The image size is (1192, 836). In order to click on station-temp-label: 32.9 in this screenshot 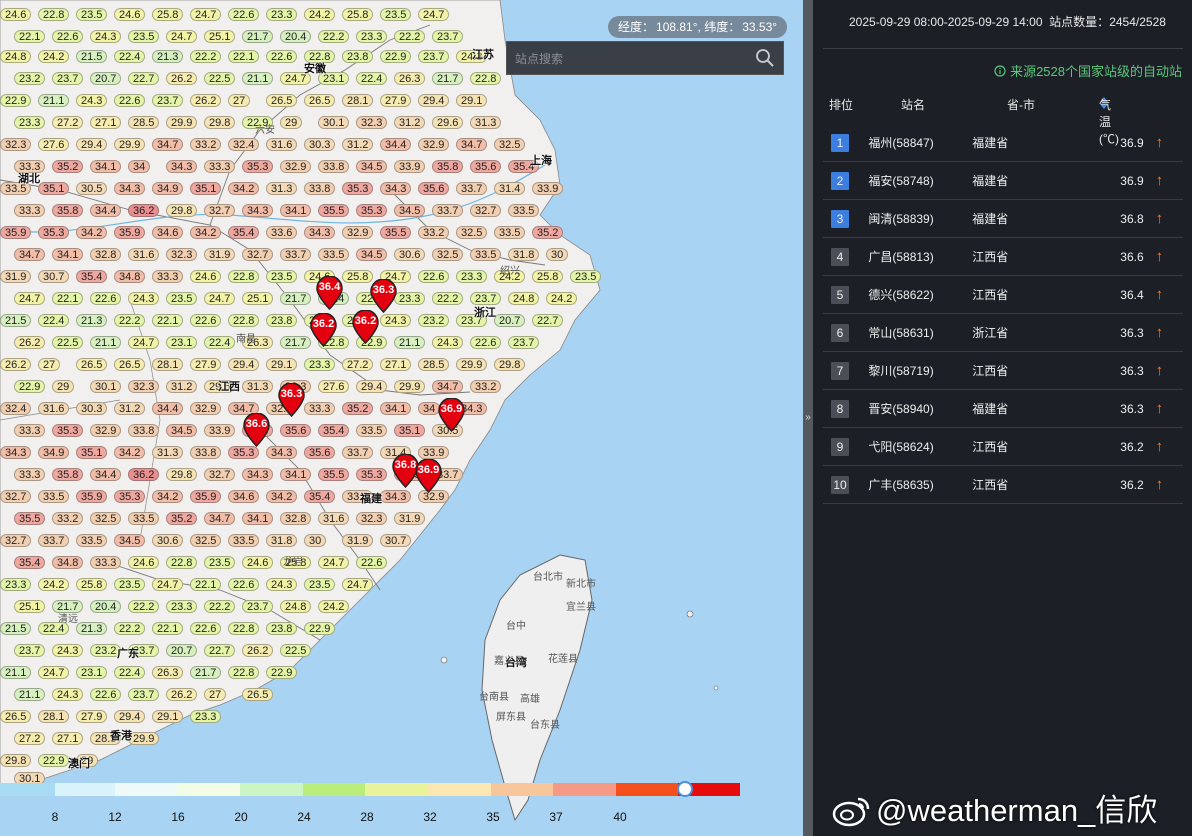, I will do `click(106, 430)`.